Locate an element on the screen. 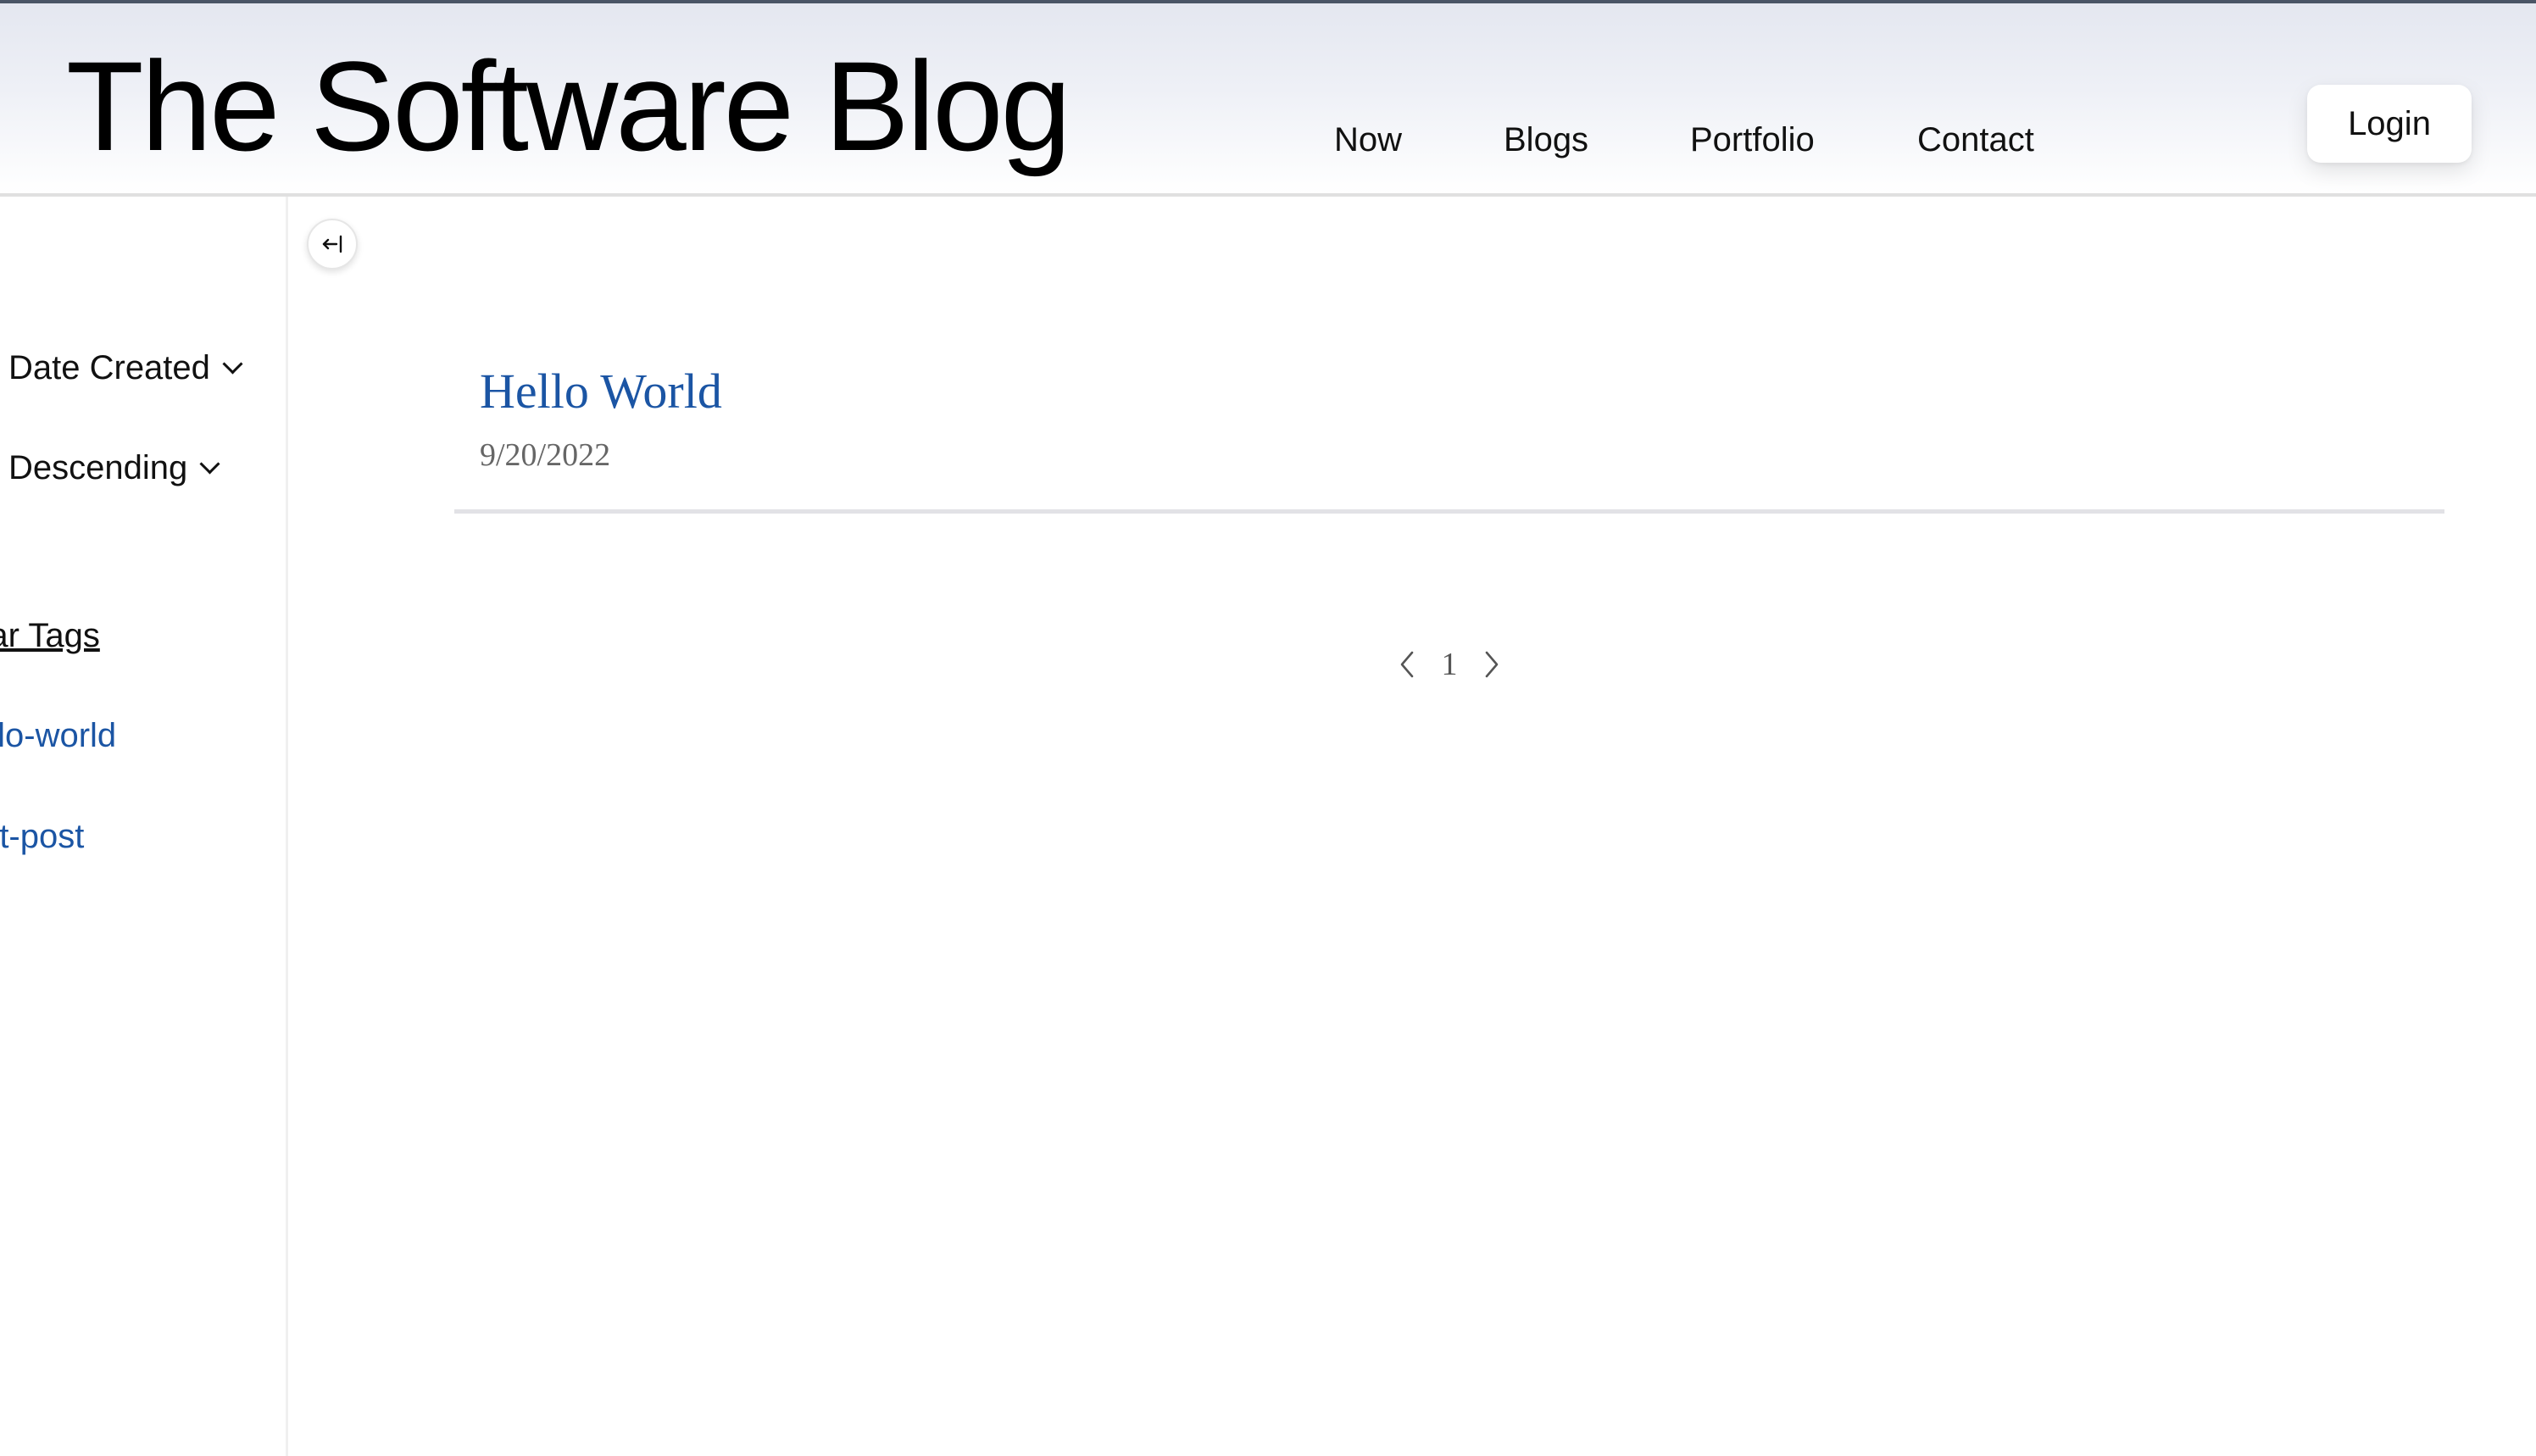 This screenshot has width=2536, height=1456. post-title: Hello World is located at coordinates (601, 392).